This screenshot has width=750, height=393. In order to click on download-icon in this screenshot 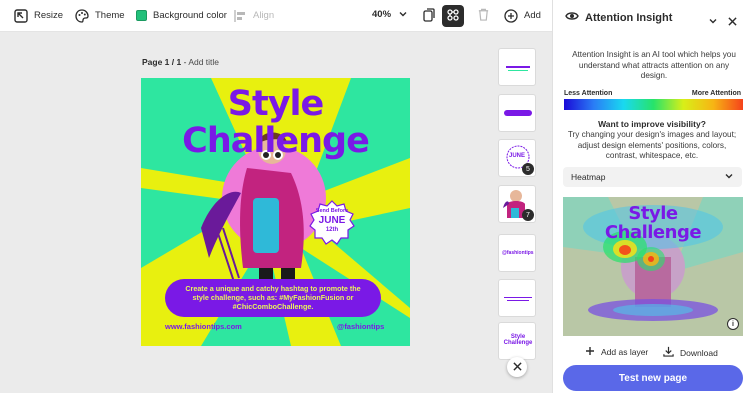, I will do `click(668, 352)`.